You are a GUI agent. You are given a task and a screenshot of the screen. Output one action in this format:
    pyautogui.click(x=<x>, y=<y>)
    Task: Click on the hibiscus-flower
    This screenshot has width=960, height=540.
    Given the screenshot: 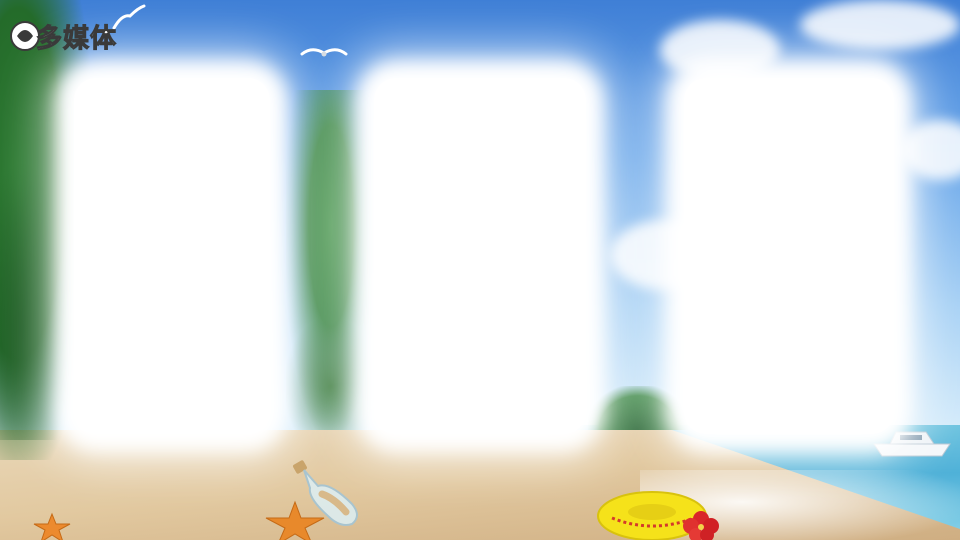 What is the action you would take?
    pyautogui.click(x=701, y=525)
    